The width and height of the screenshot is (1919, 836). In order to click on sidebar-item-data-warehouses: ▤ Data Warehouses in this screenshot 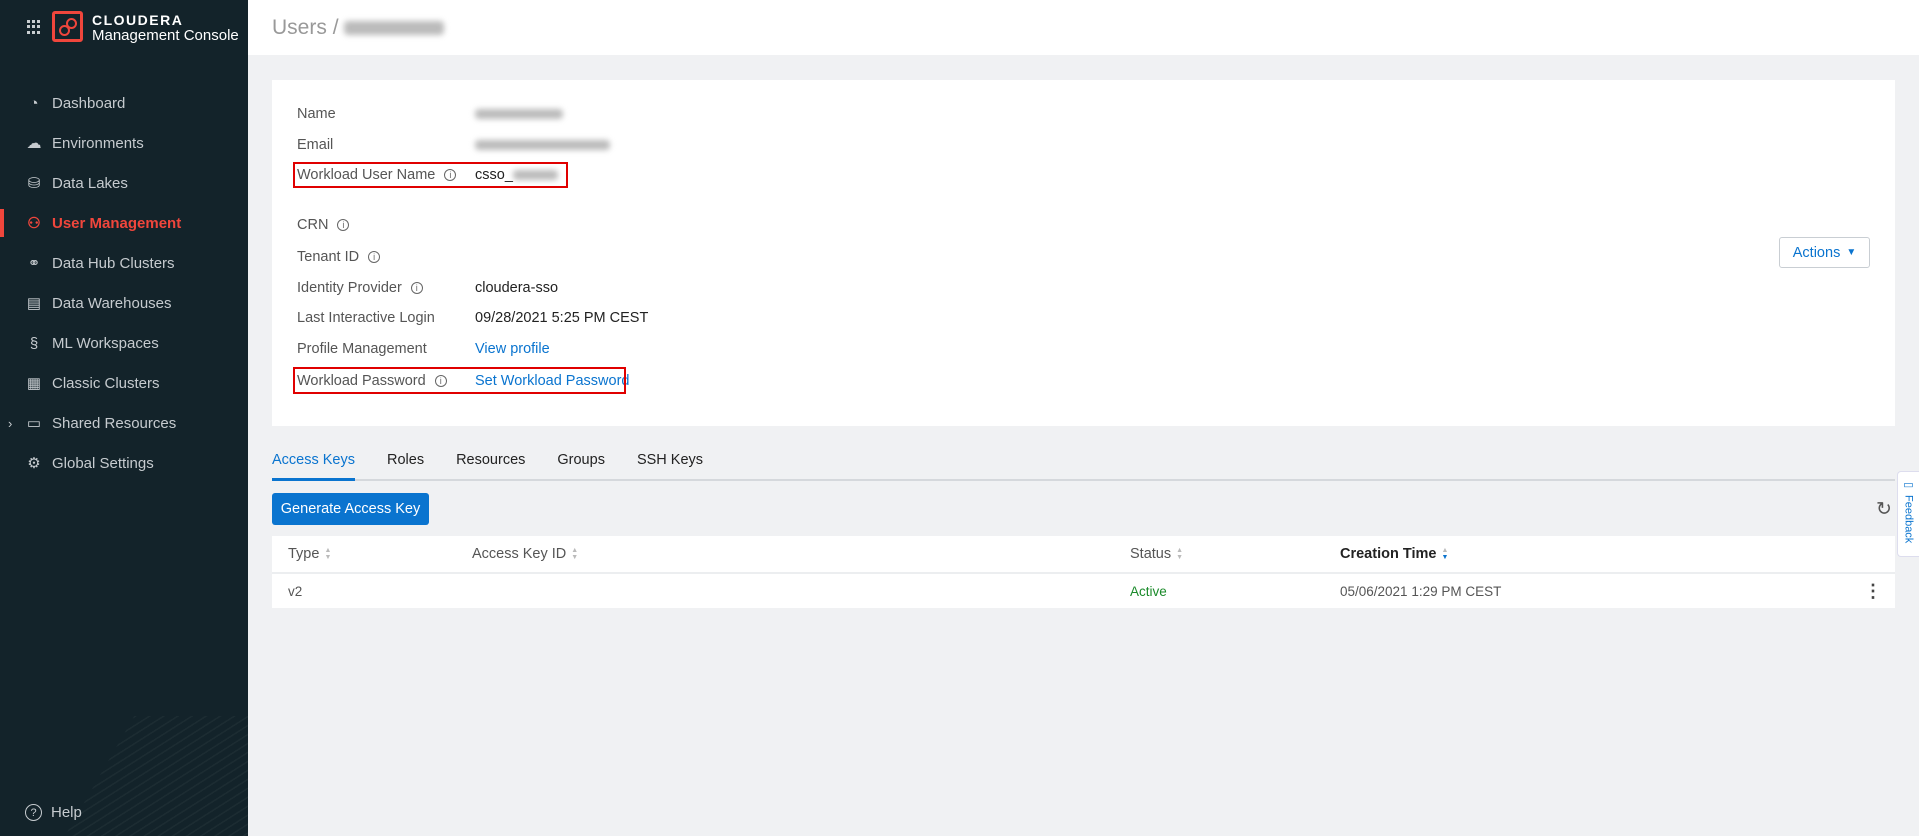, I will do `click(124, 303)`.